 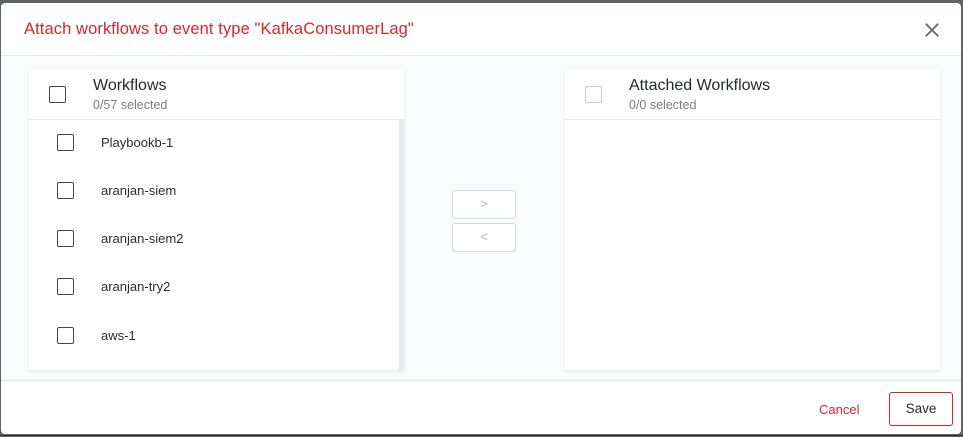 What do you see at coordinates (214, 337) in the screenshot?
I see `list-item: aws-1` at bounding box center [214, 337].